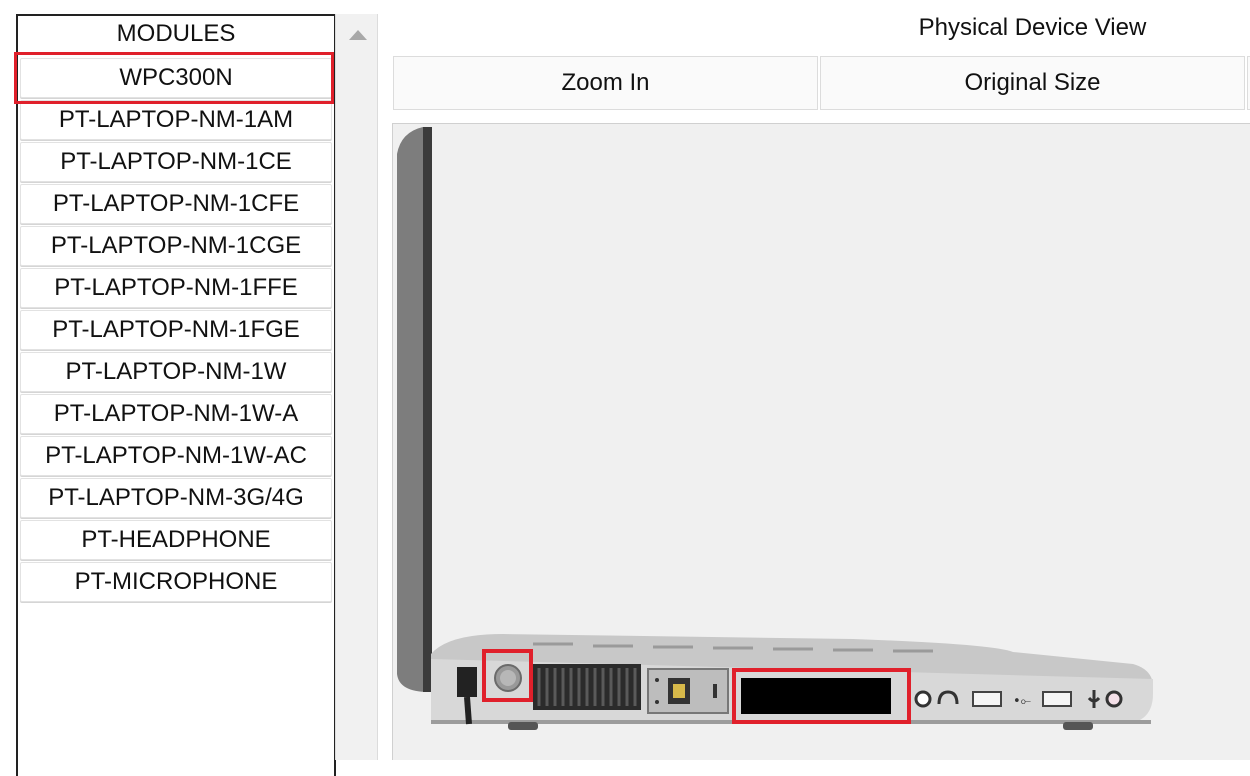 The height and width of the screenshot is (776, 1250). I want to click on audio-in-icon, so click(1114, 699).